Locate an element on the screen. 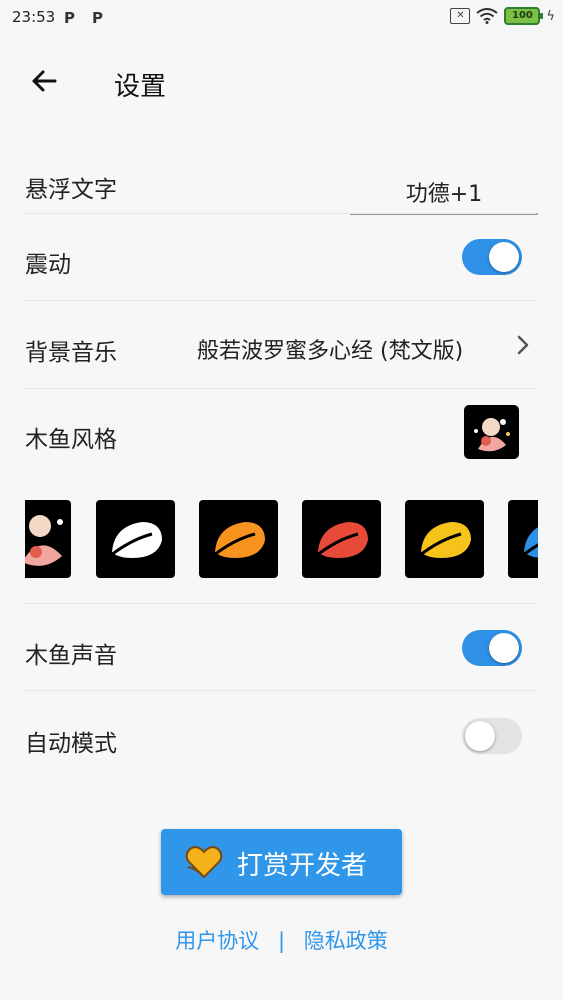  chevron-right-icon is located at coordinates (523, 345).